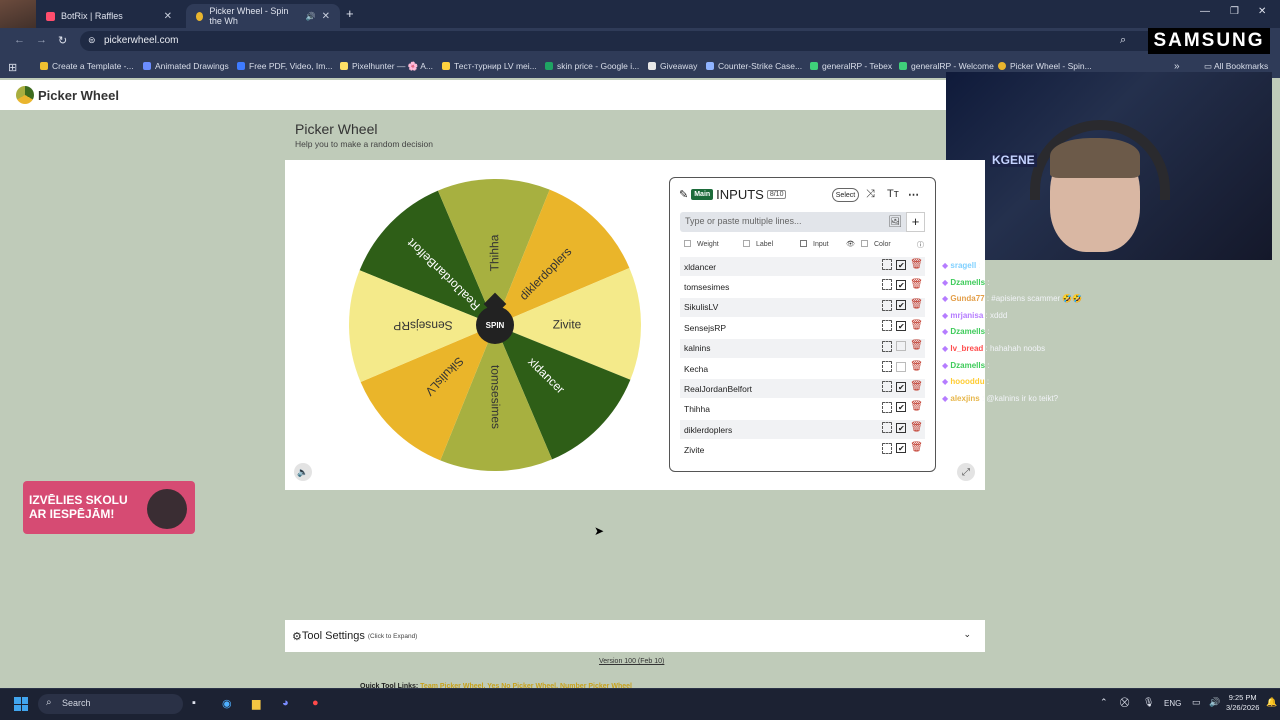  Describe the element at coordinates (870, 194) in the screenshot. I see `shuffle-icon: ⤨` at that location.